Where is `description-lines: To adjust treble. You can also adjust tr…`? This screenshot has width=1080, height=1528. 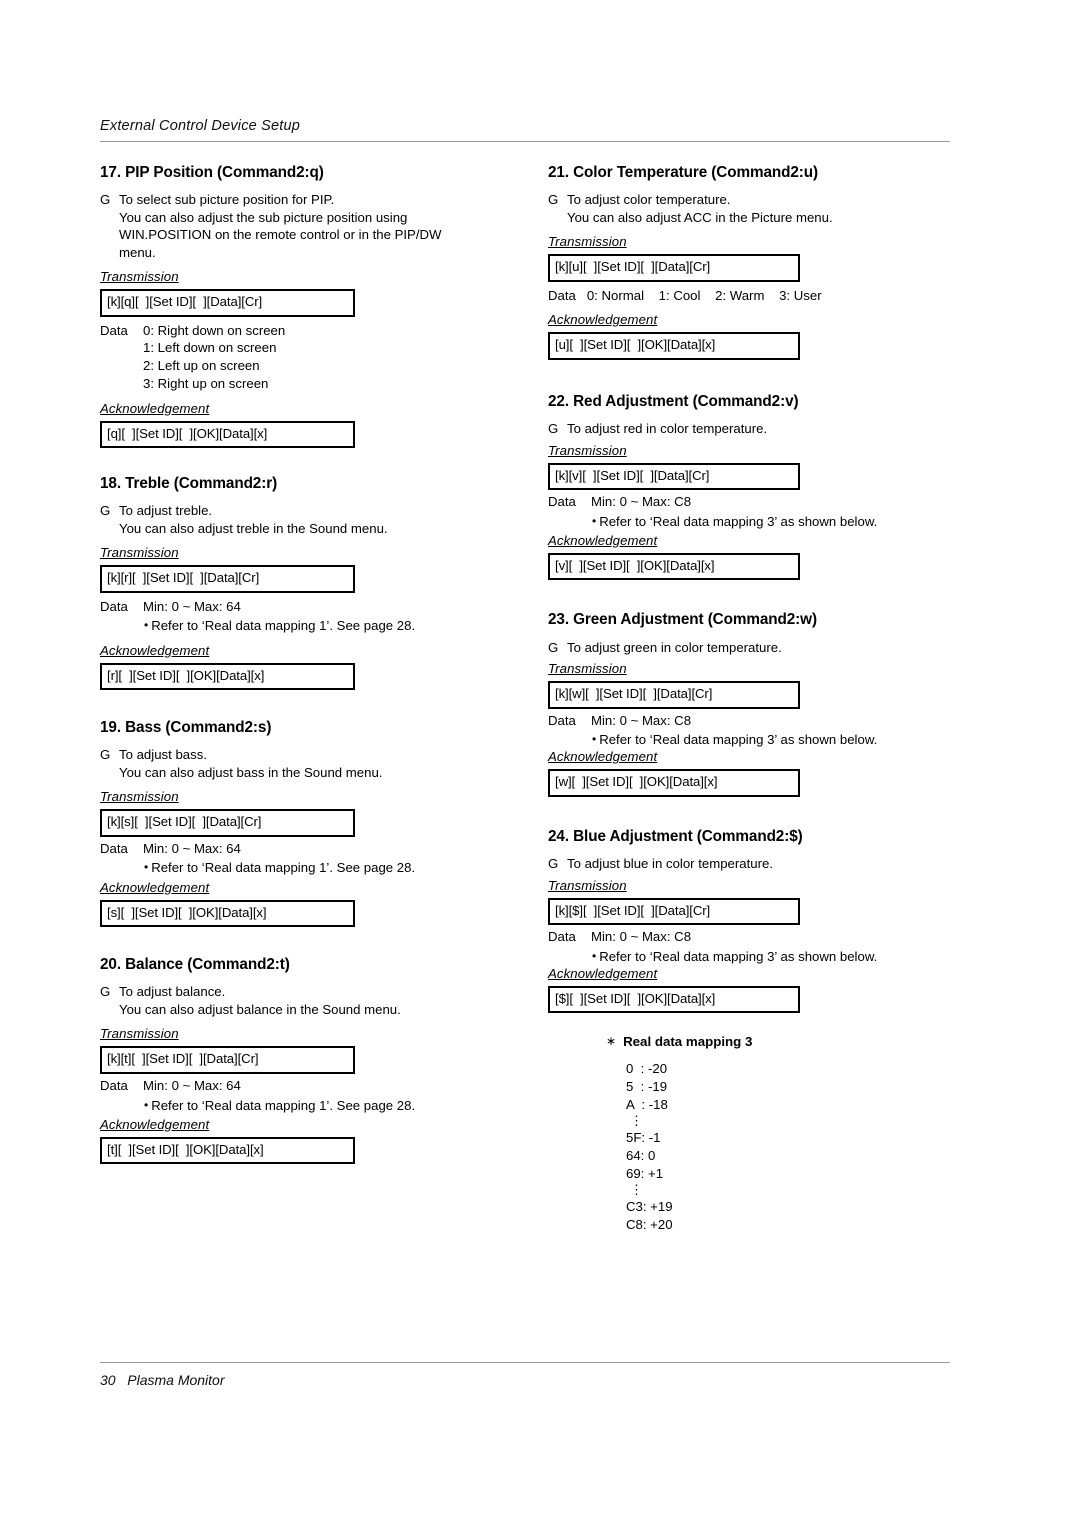
description-lines: To adjust treble. You can also adjust tr… is located at coordinates (329, 519).